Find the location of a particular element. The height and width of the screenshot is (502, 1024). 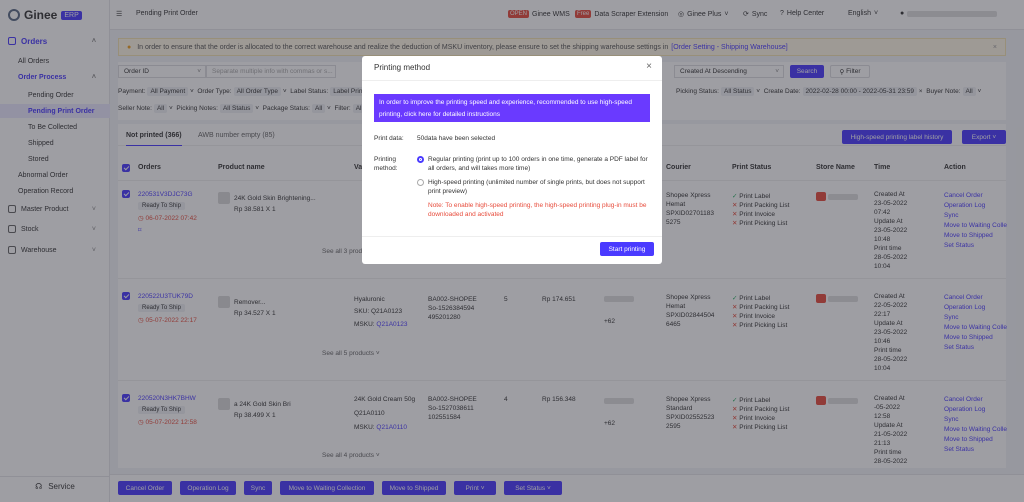

print-data-value: 50data have been selected is located at coordinates (456, 138).